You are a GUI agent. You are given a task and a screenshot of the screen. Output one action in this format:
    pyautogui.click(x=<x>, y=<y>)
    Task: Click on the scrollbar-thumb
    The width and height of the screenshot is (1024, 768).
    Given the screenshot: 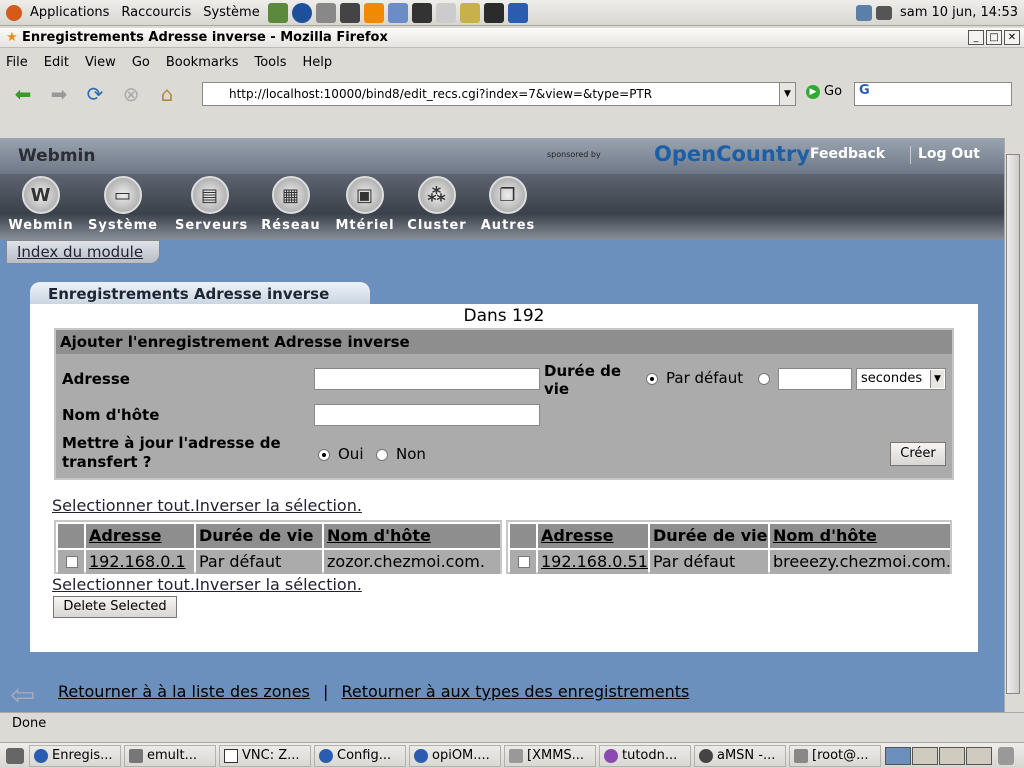 What is the action you would take?
    pyautogui.click(x=1013, y=424)
    